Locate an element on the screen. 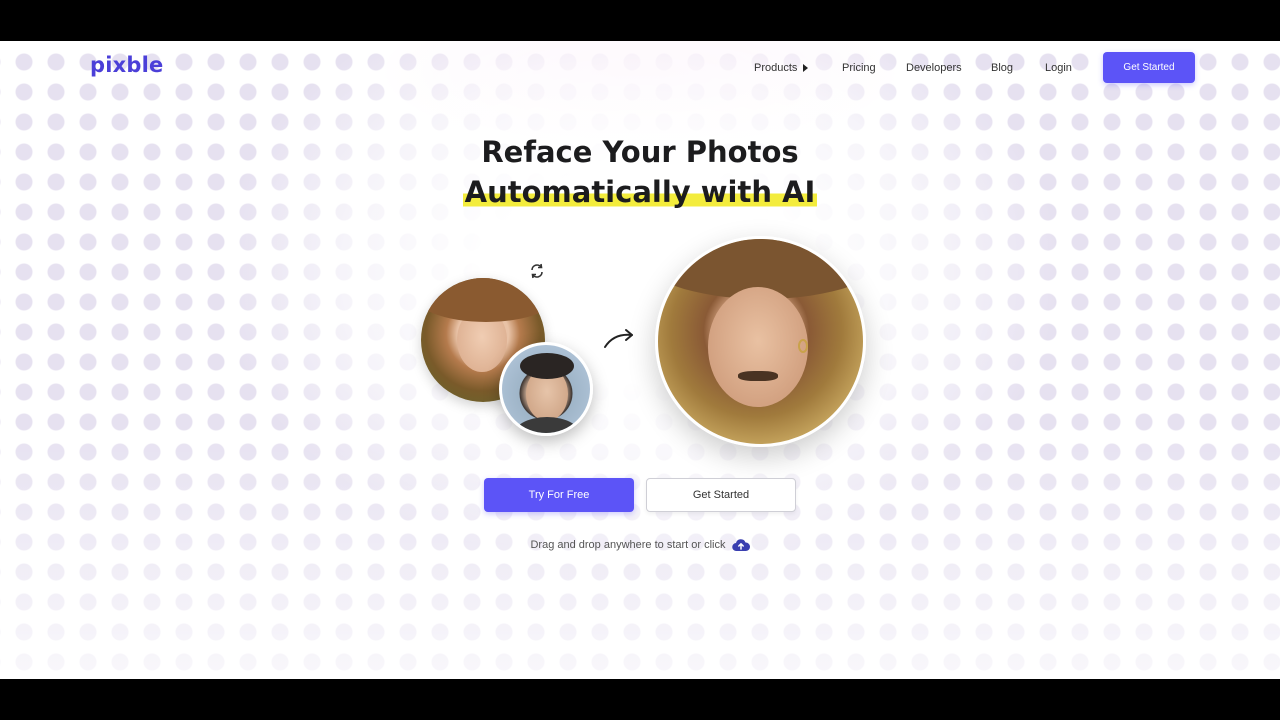  letterbox-bottom is located at coordinates (640, 699).